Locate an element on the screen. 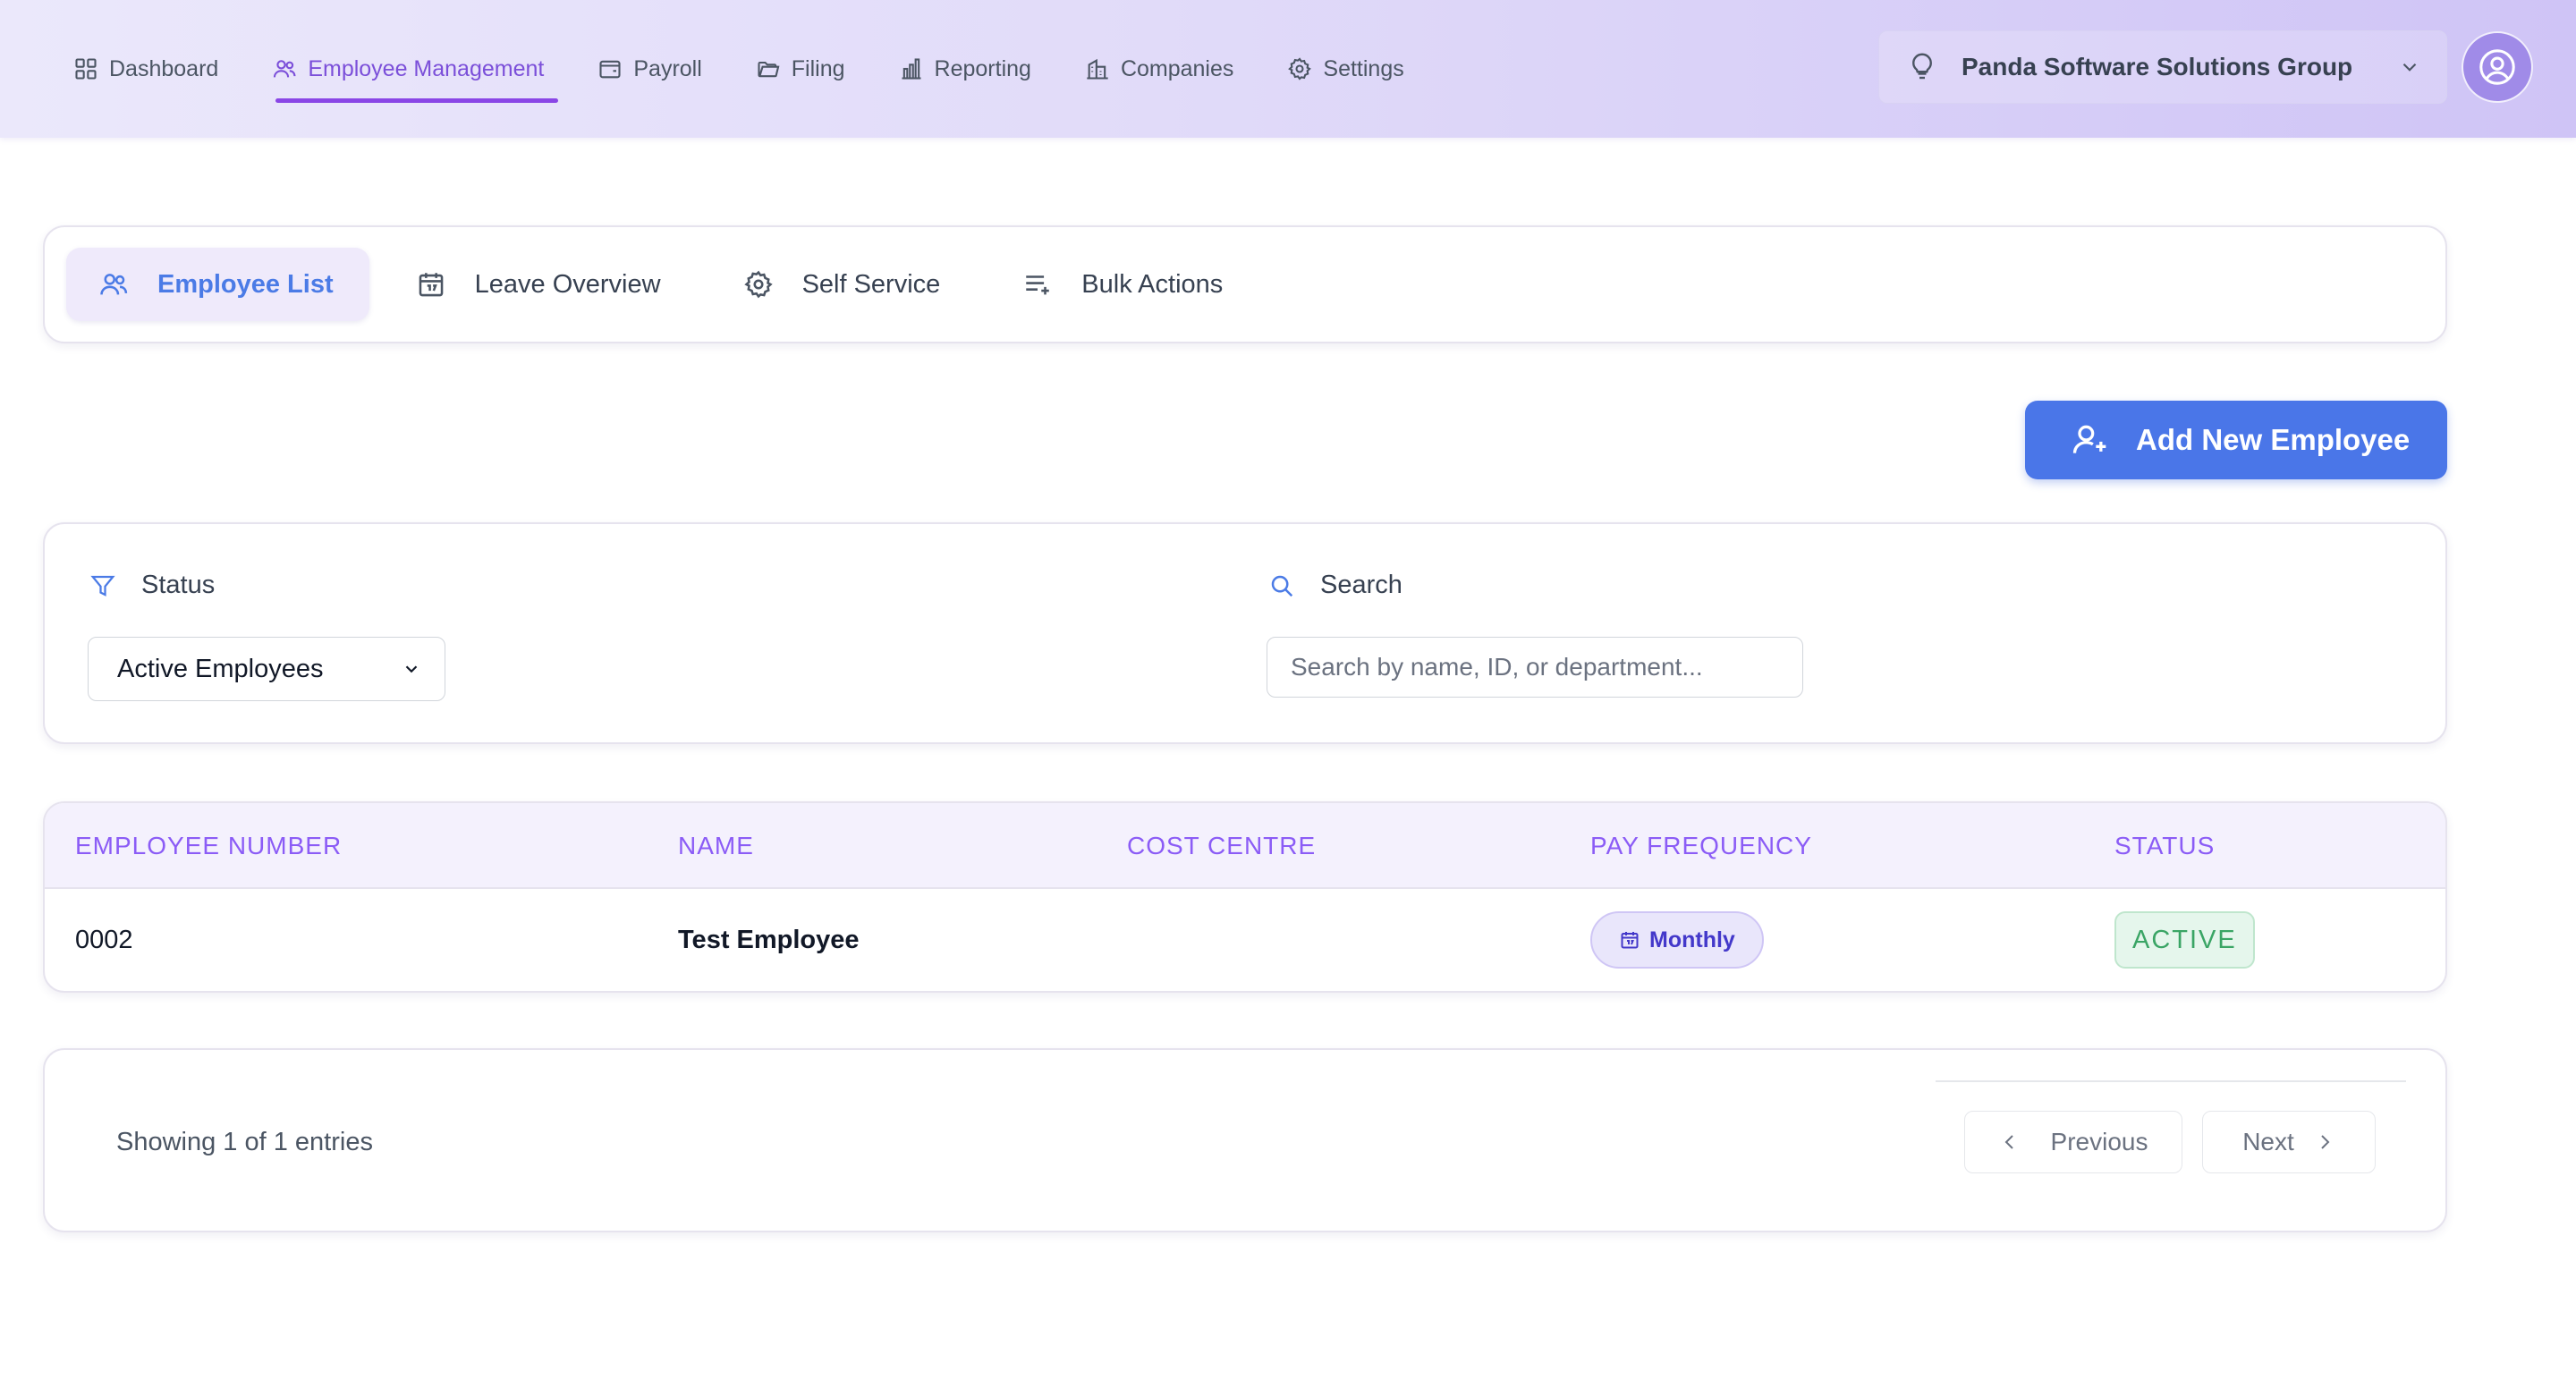 This screenshot has height=1388, width=2576. status-badge: ACTIVE is located at coordinates (2184, 940).